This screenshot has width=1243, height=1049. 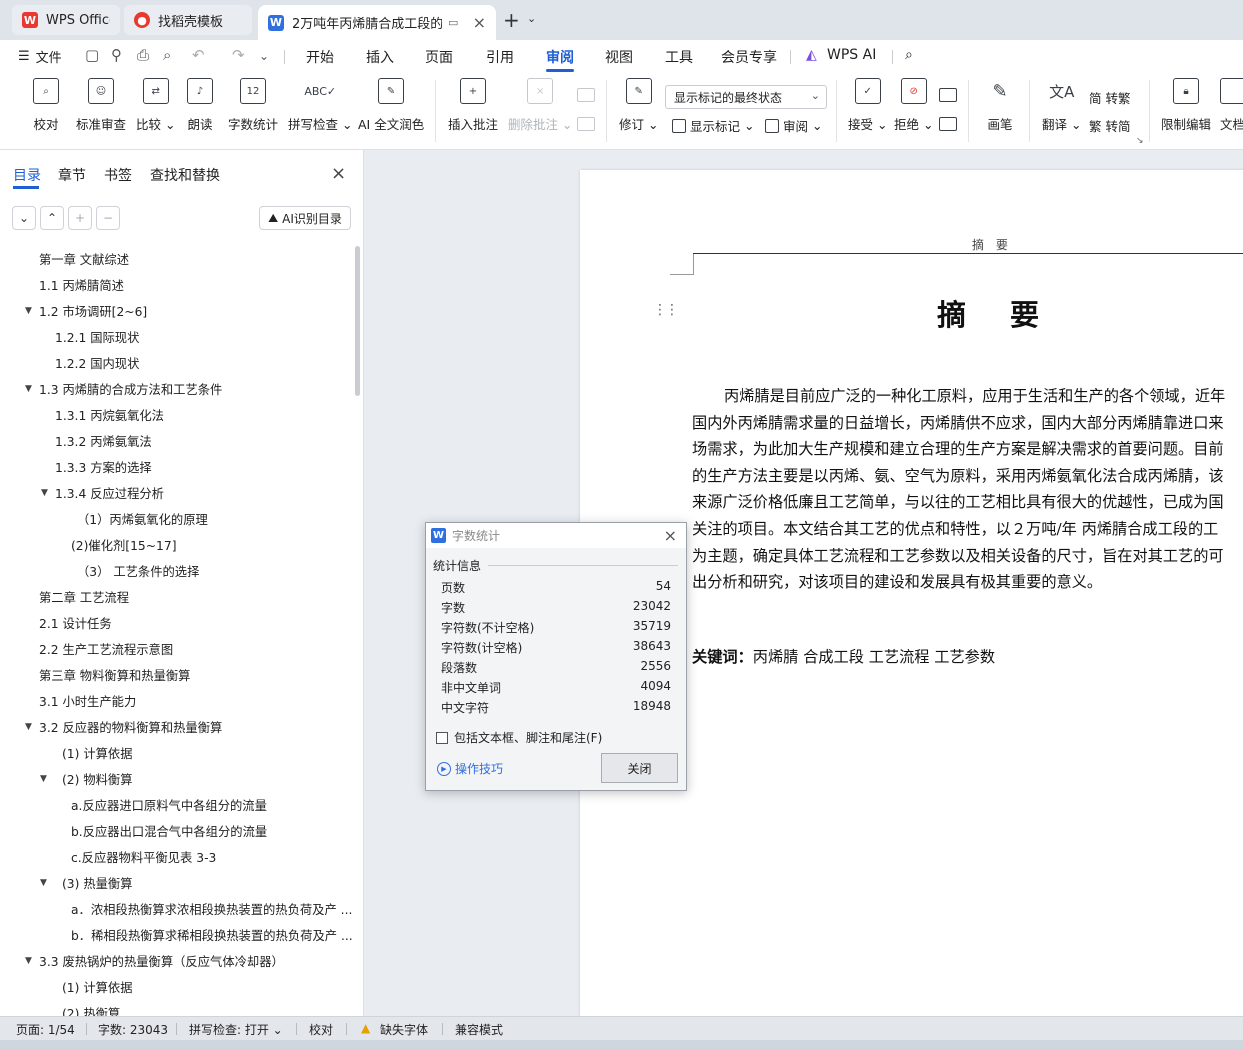 What do you see at coordinates (167, 55) in the screenshot?
I see `print-preview-icon: ⌕` at bounding box center [167, 55].